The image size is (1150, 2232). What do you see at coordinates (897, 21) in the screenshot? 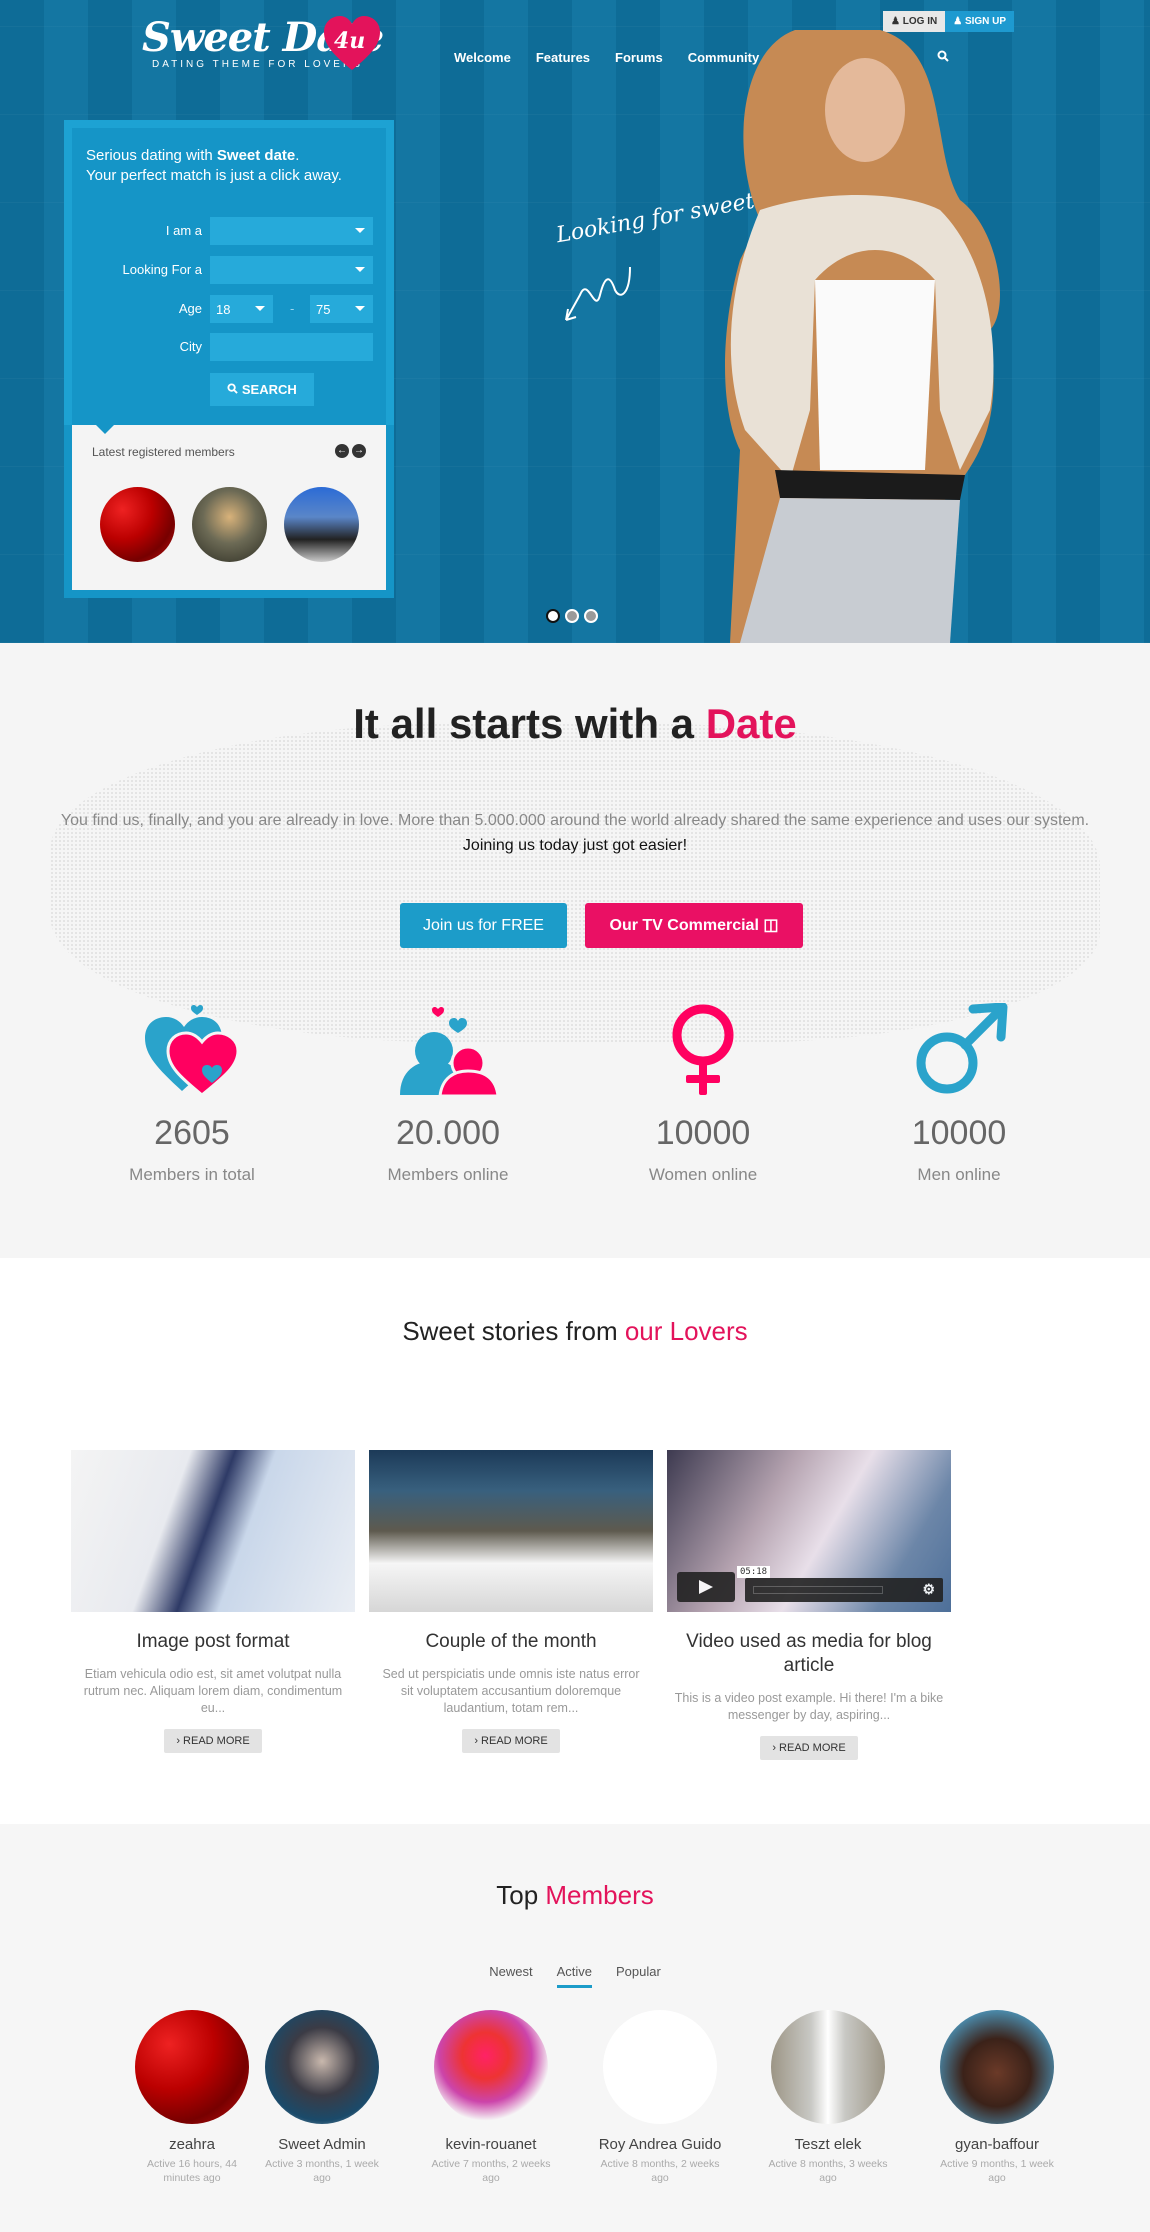
I see `user-icon: ♟` at bounding box center [897, 21].